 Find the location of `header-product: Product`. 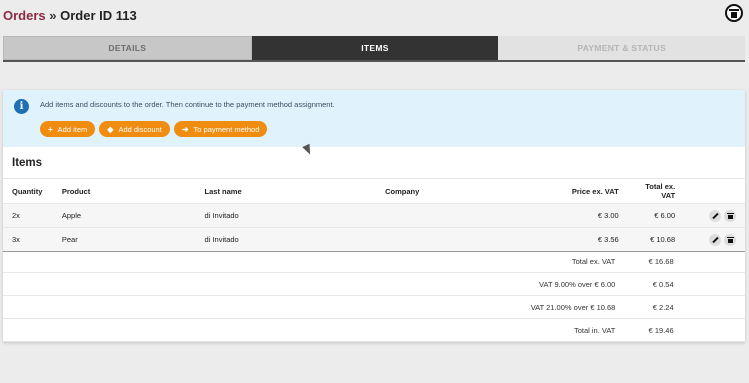

header-product: Product is located at coordinates (124, 191).